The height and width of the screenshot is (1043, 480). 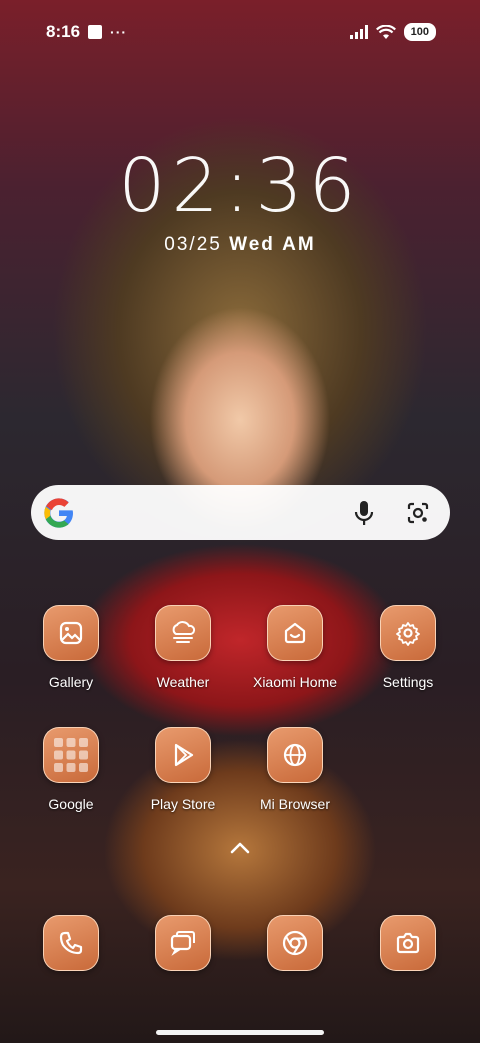 What do you see at coordinates (240, 1032) in the screenshot?
I see `gesture-nav-bar` at bounding box center [240, 1032].